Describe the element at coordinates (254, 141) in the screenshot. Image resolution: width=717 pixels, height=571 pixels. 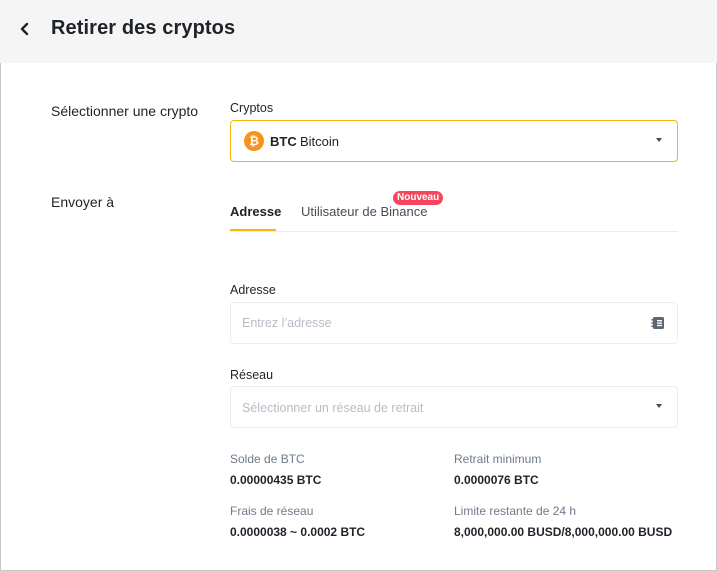
I see `bitcoin-icon: ₿` at that location.